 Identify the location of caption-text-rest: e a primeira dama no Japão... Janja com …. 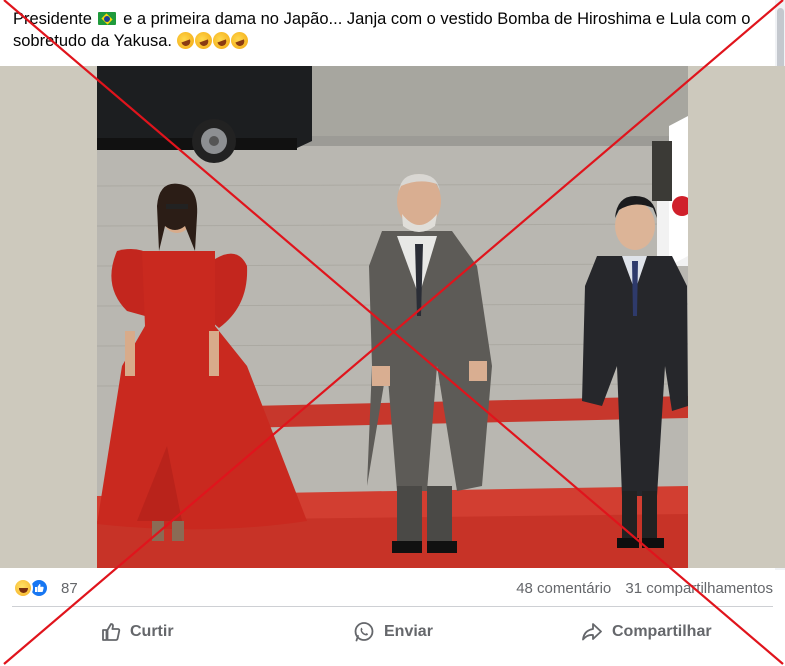
(382, 30).